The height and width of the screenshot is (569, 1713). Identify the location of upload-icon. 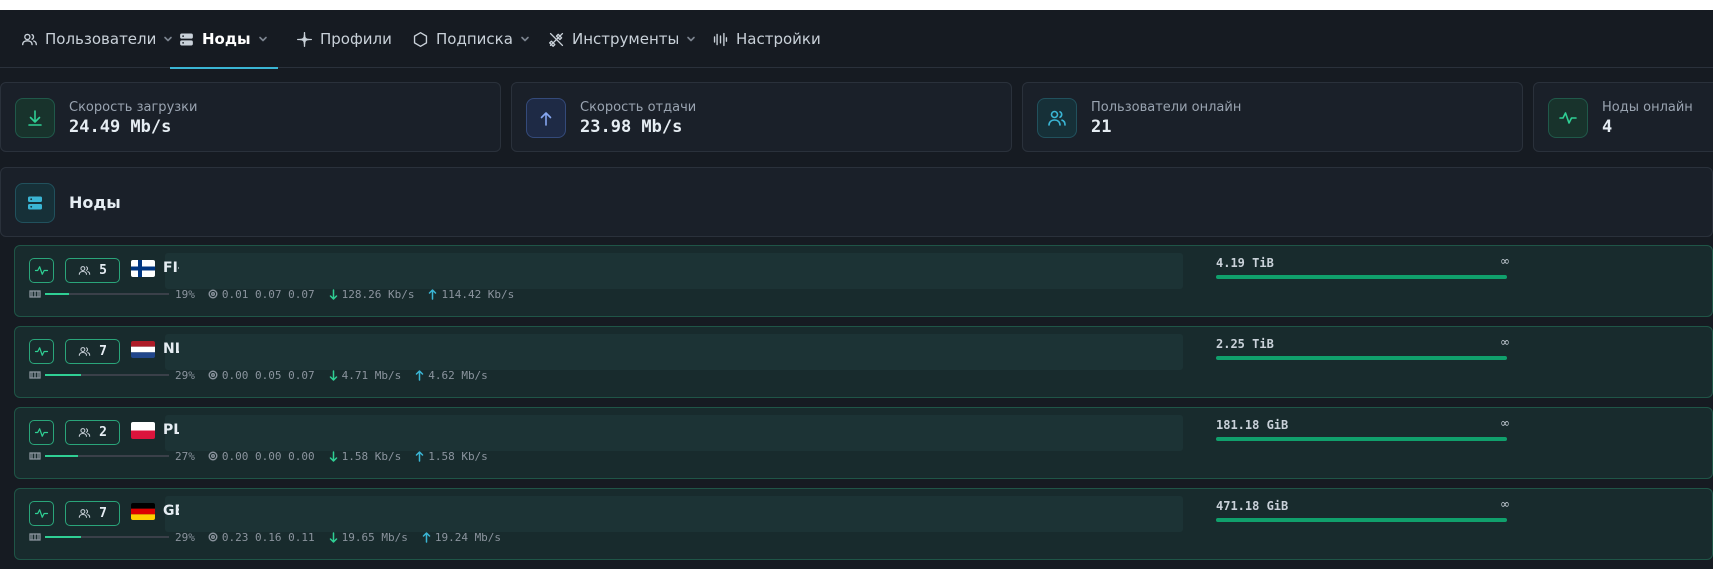
(546, 119).